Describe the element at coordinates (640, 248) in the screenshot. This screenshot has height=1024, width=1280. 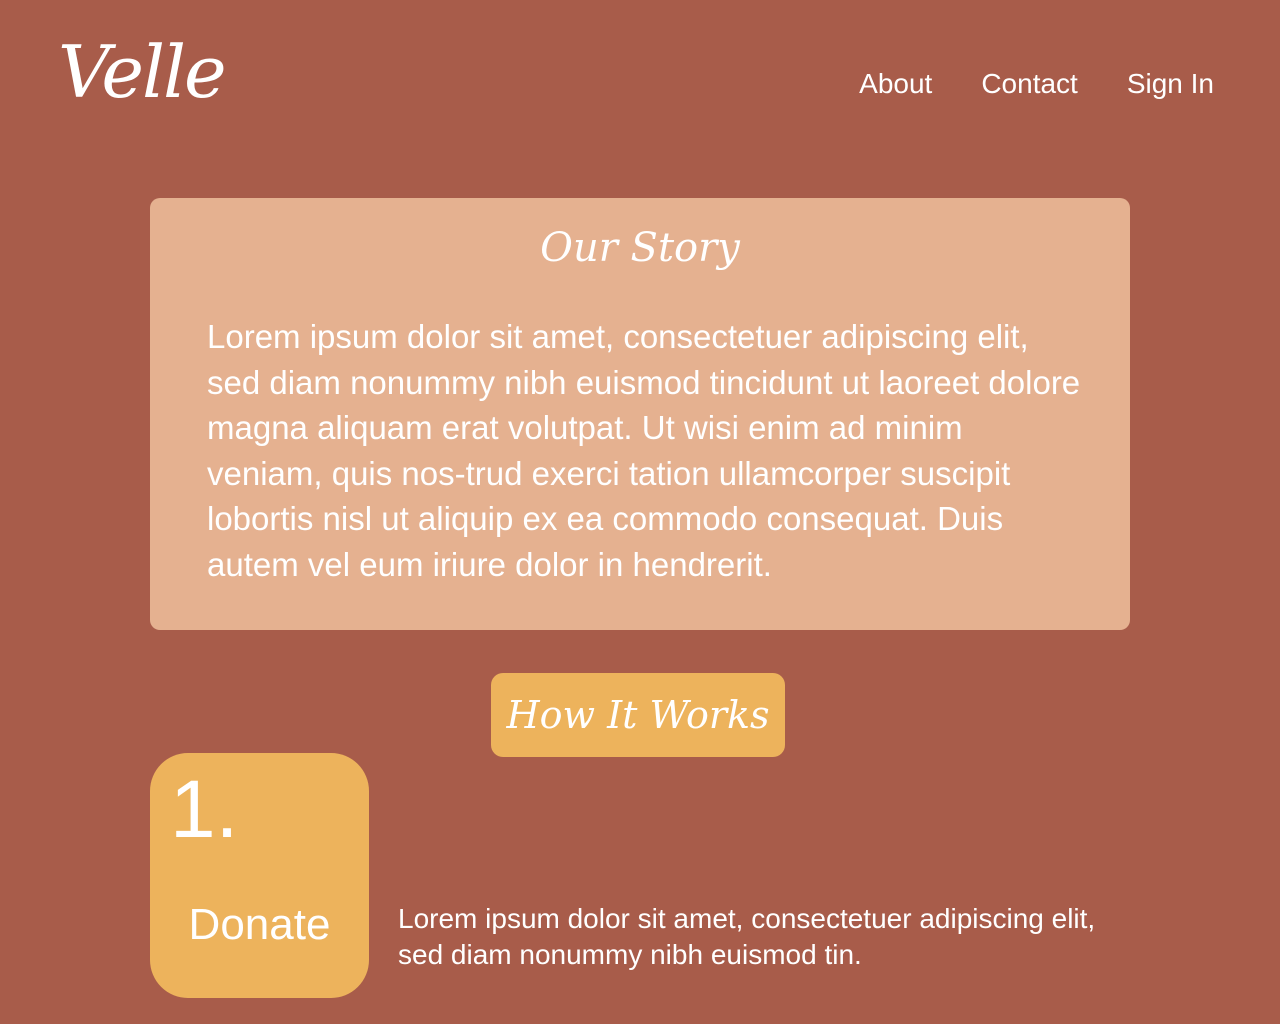
I see `our-story-title: Our Story` at that location.